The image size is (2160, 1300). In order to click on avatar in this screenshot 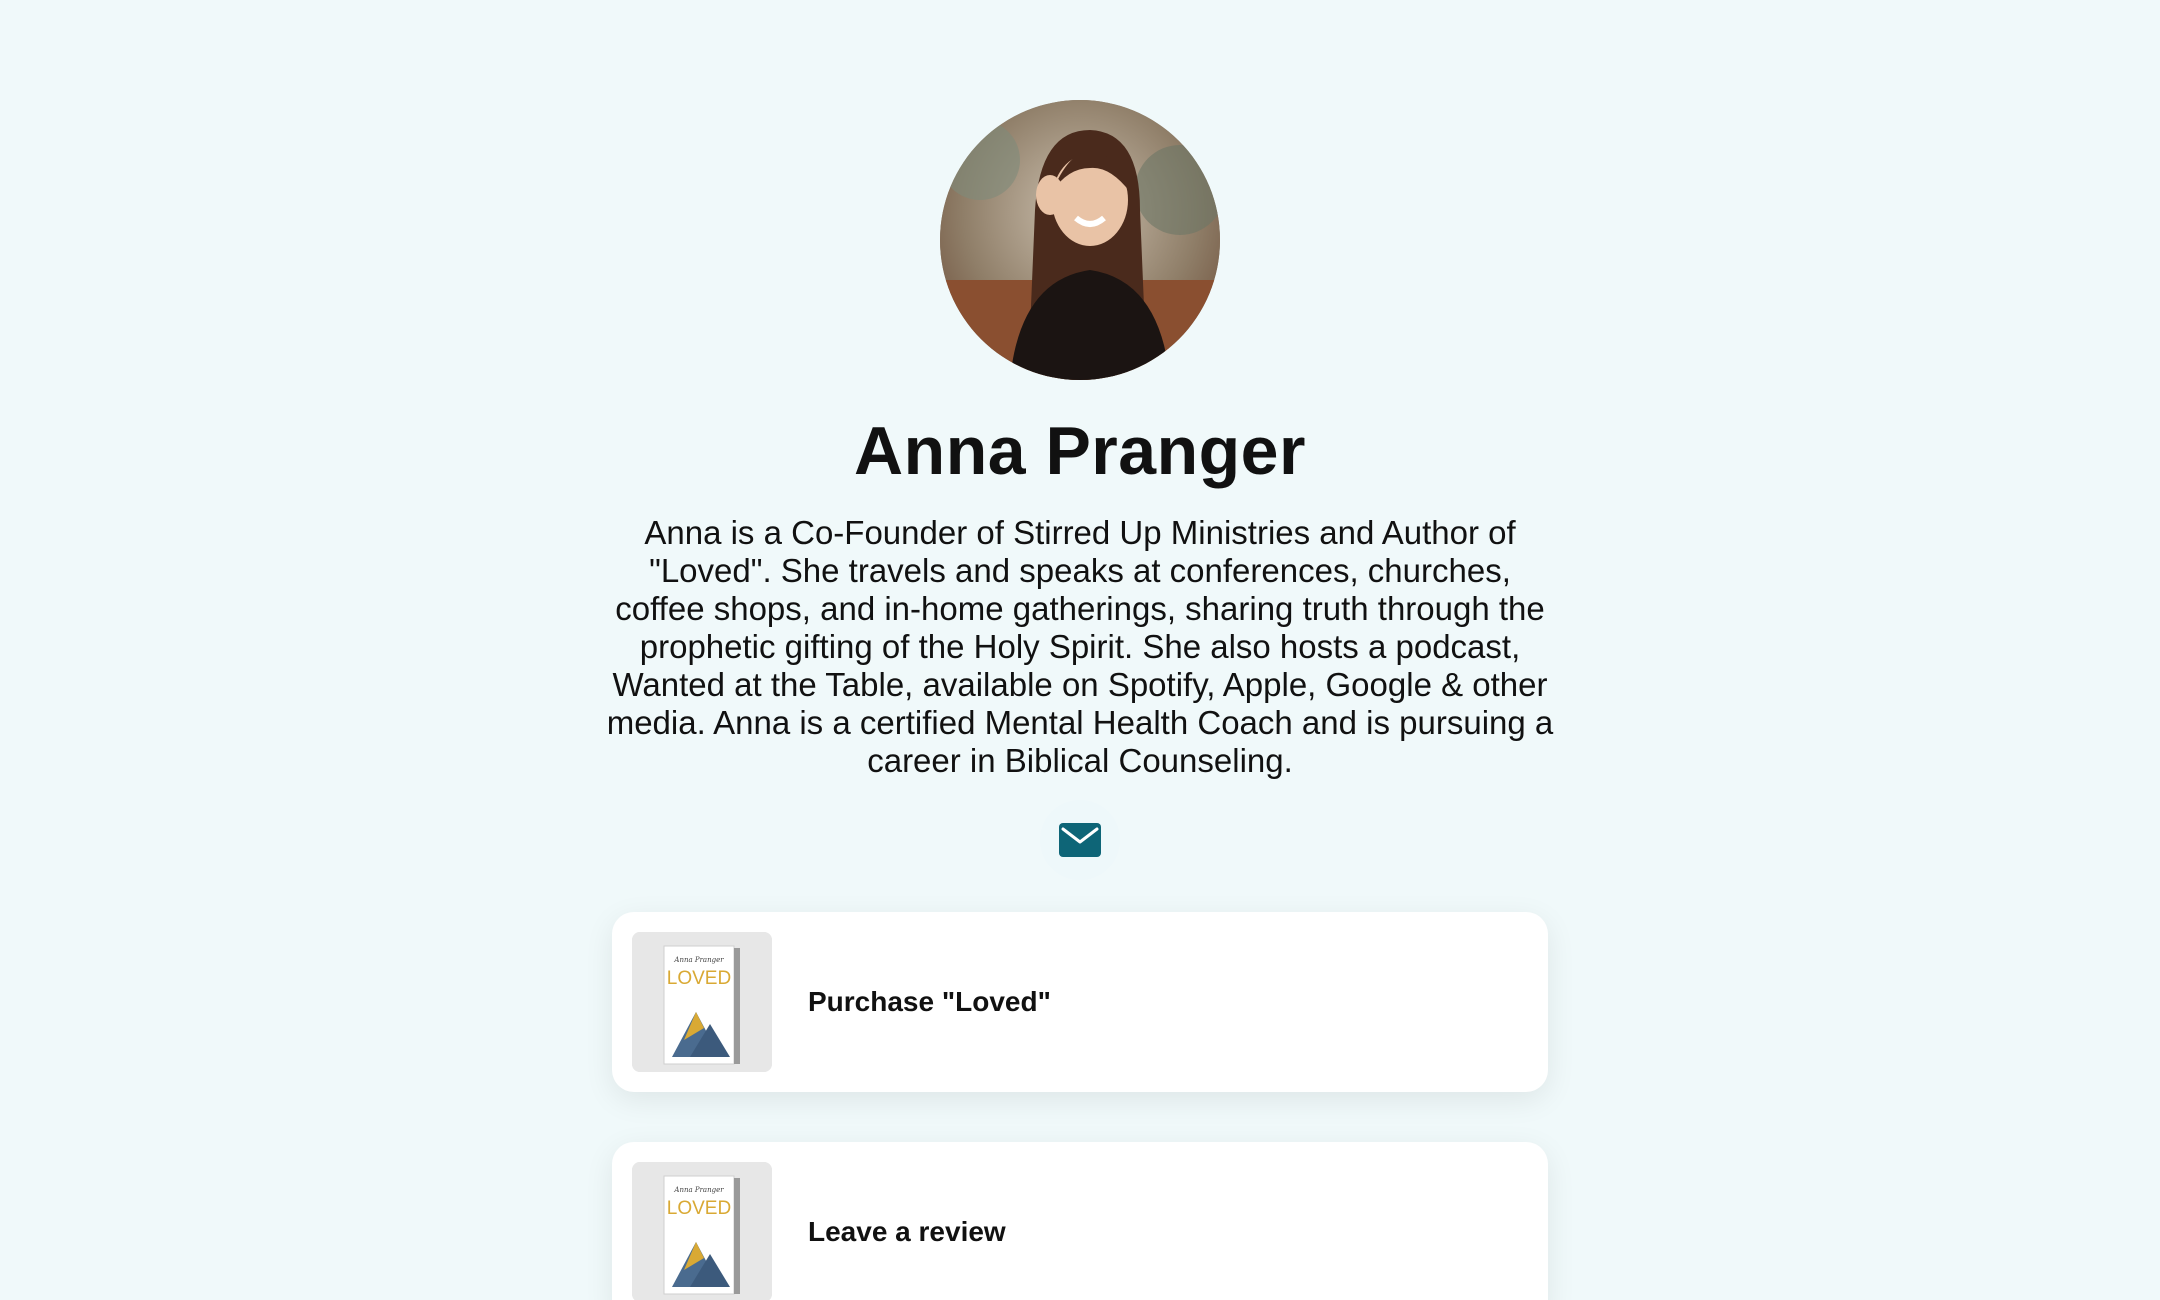, I will do `click(1080, 240)`.